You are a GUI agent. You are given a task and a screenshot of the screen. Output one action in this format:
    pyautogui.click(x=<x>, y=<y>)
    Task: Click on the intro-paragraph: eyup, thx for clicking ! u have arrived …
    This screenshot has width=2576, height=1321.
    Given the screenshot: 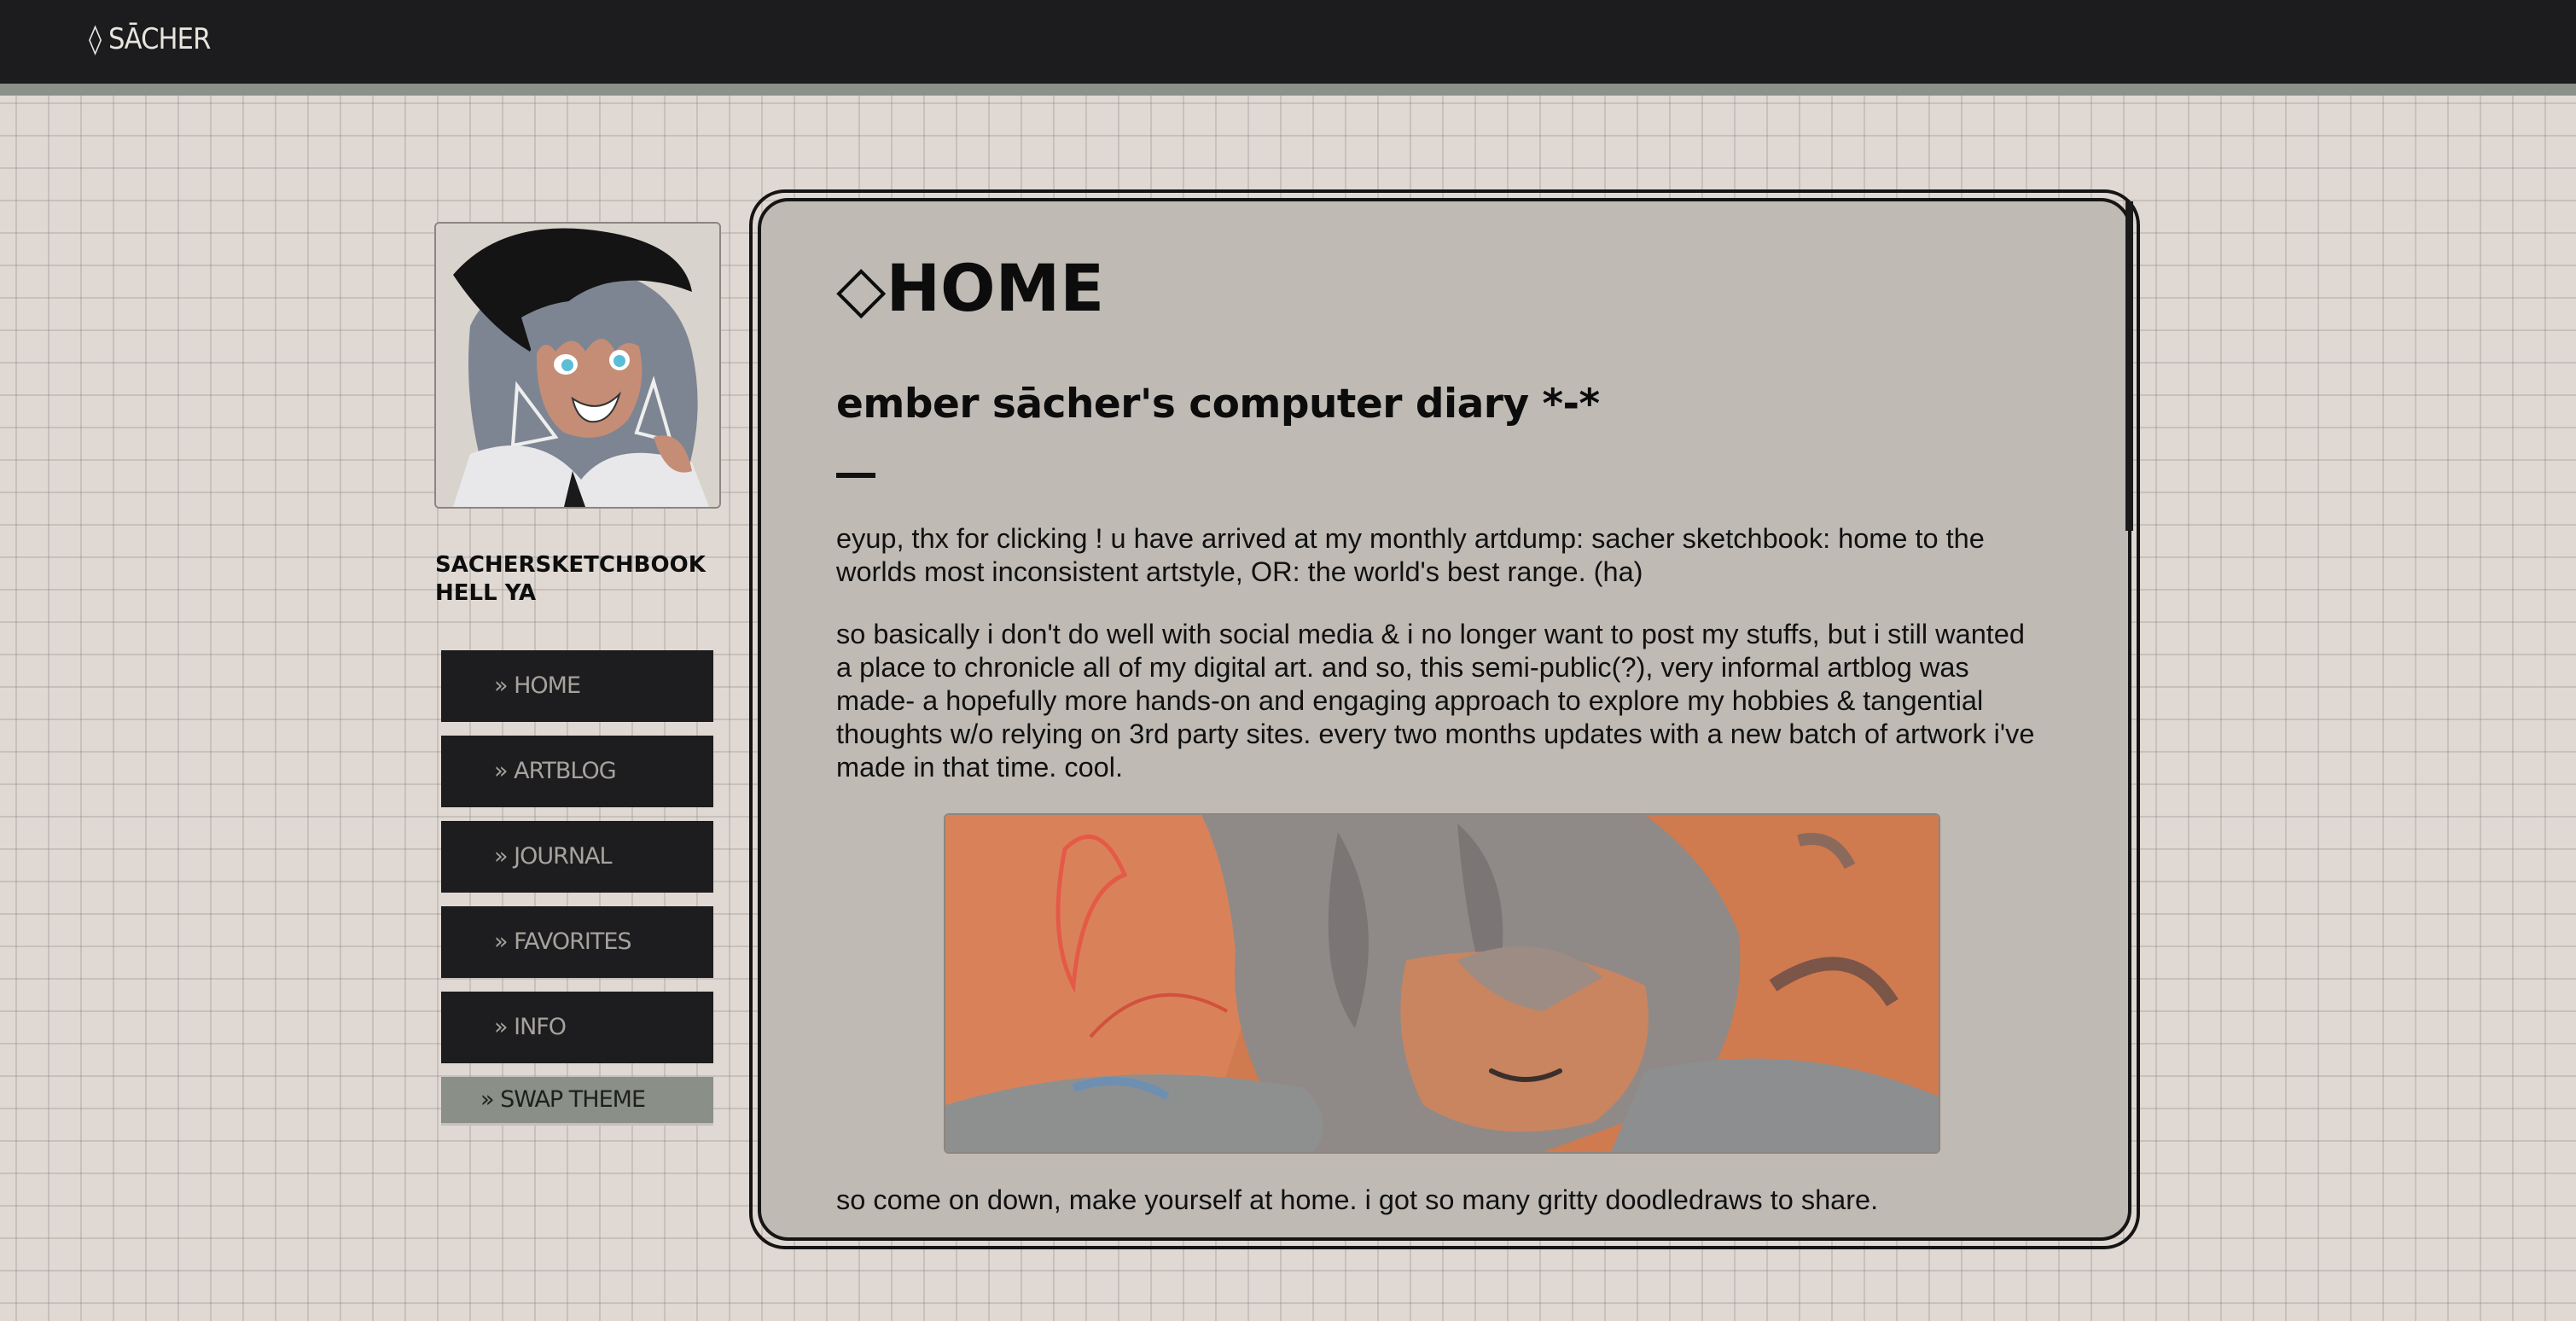 What is the action you would take?
    pyautogui.click(x=1410, y=555)
    